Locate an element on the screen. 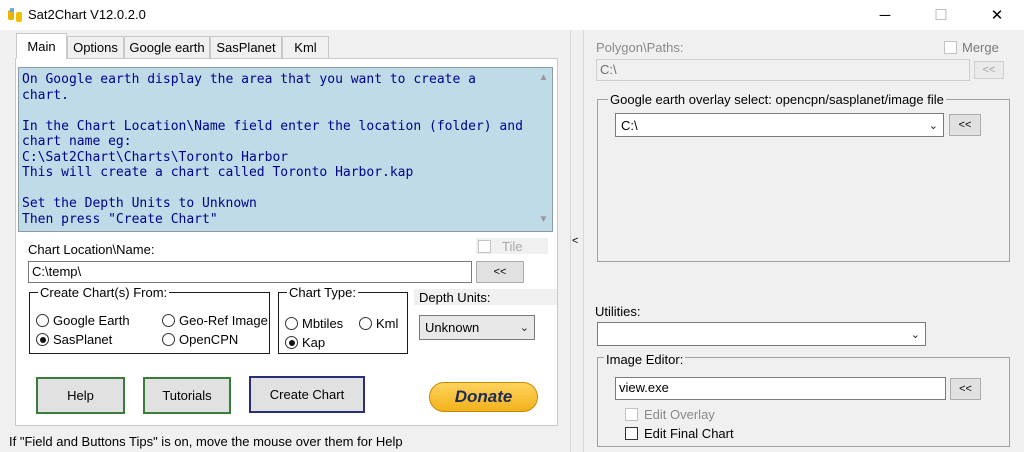  tab-sasplanet: SasPlanet is located at coordinates (246, 47).